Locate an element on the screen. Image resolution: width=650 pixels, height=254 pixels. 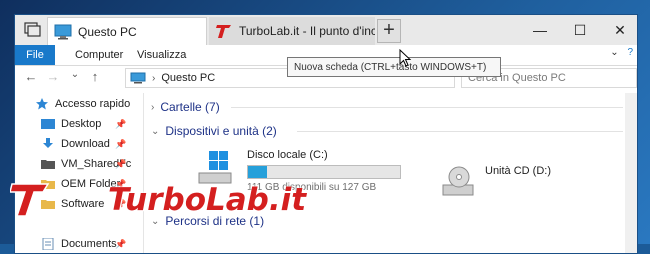
drive-name: Disco locale (C:) is located at coordinates (287, 155).